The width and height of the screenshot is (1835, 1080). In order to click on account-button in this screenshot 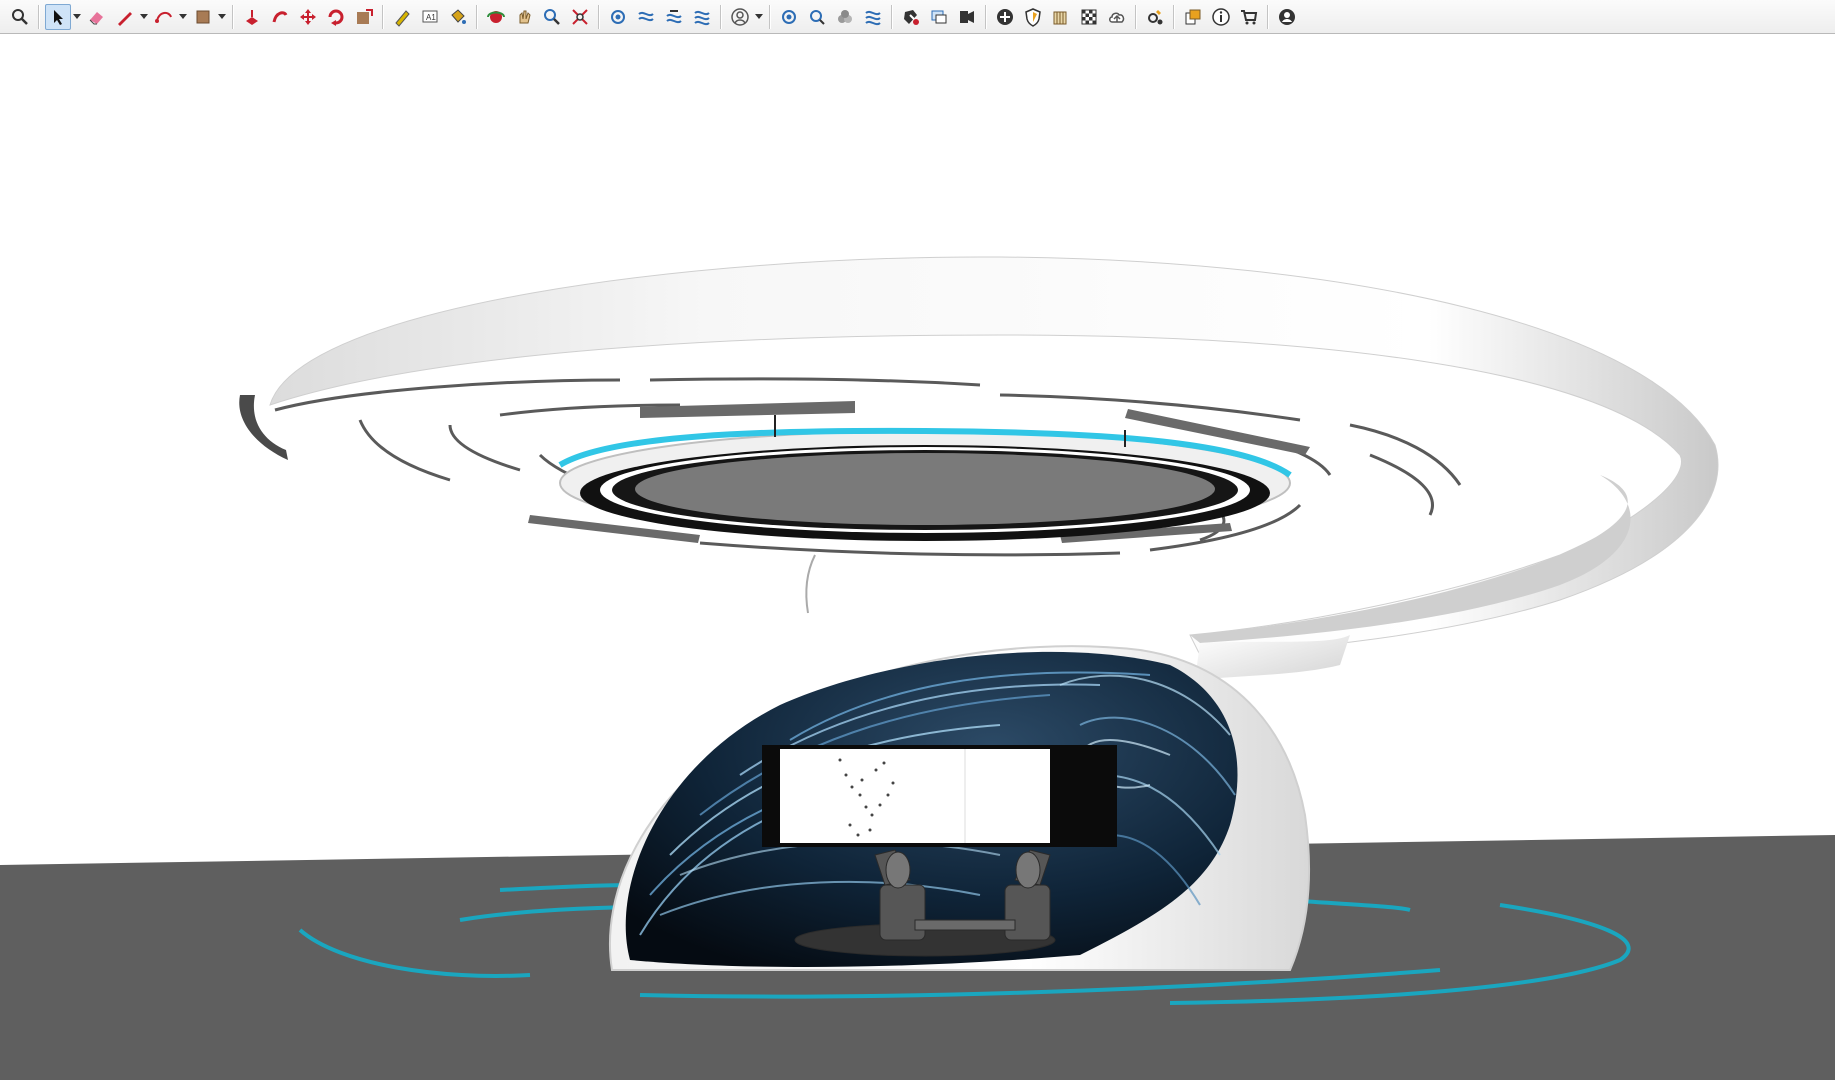, I will do `click(1287, 17)`.